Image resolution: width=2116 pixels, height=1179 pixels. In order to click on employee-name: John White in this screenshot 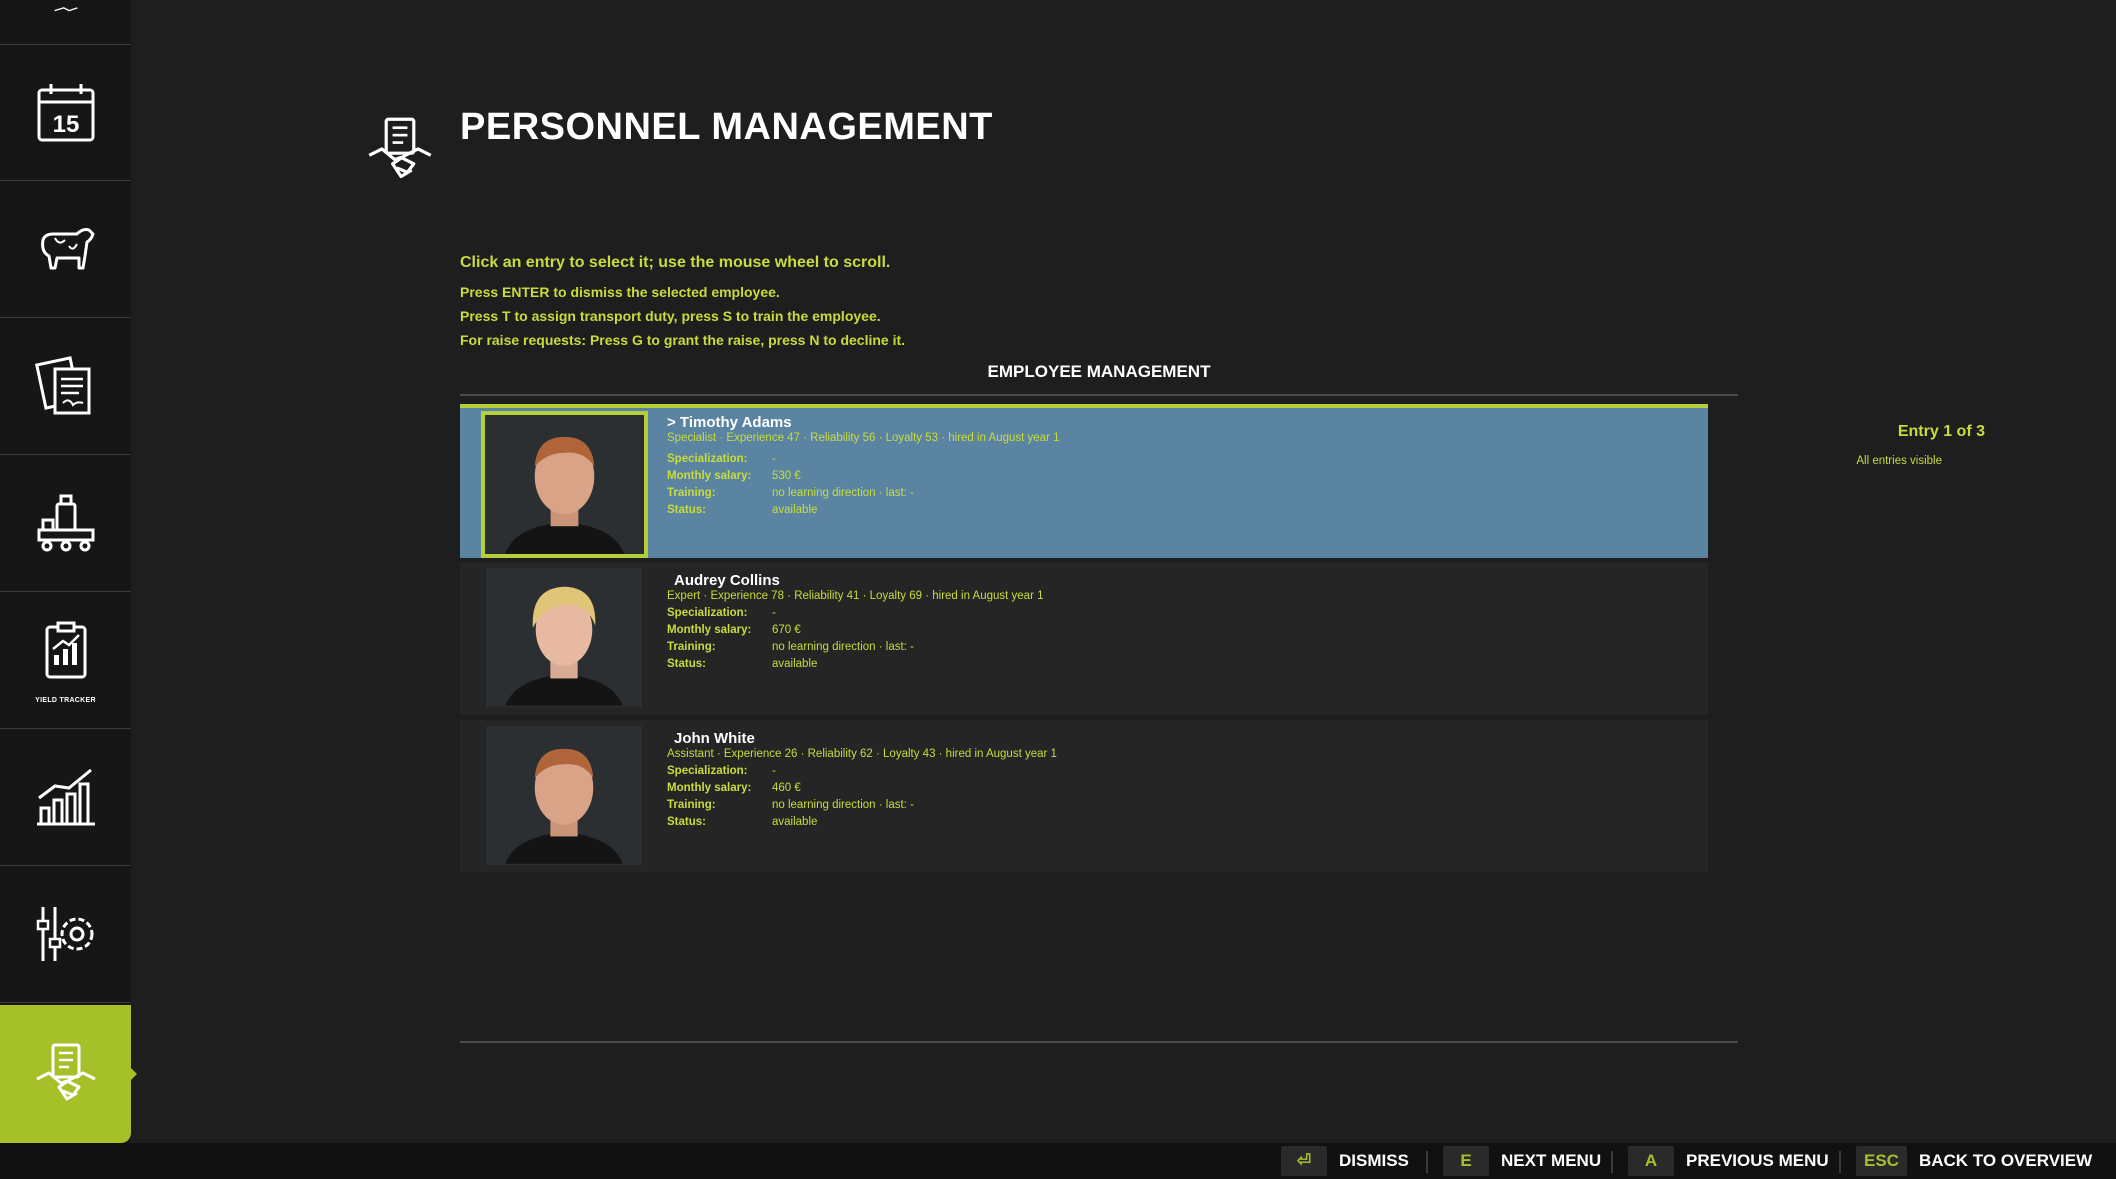, I will do `click(714, 738)`.